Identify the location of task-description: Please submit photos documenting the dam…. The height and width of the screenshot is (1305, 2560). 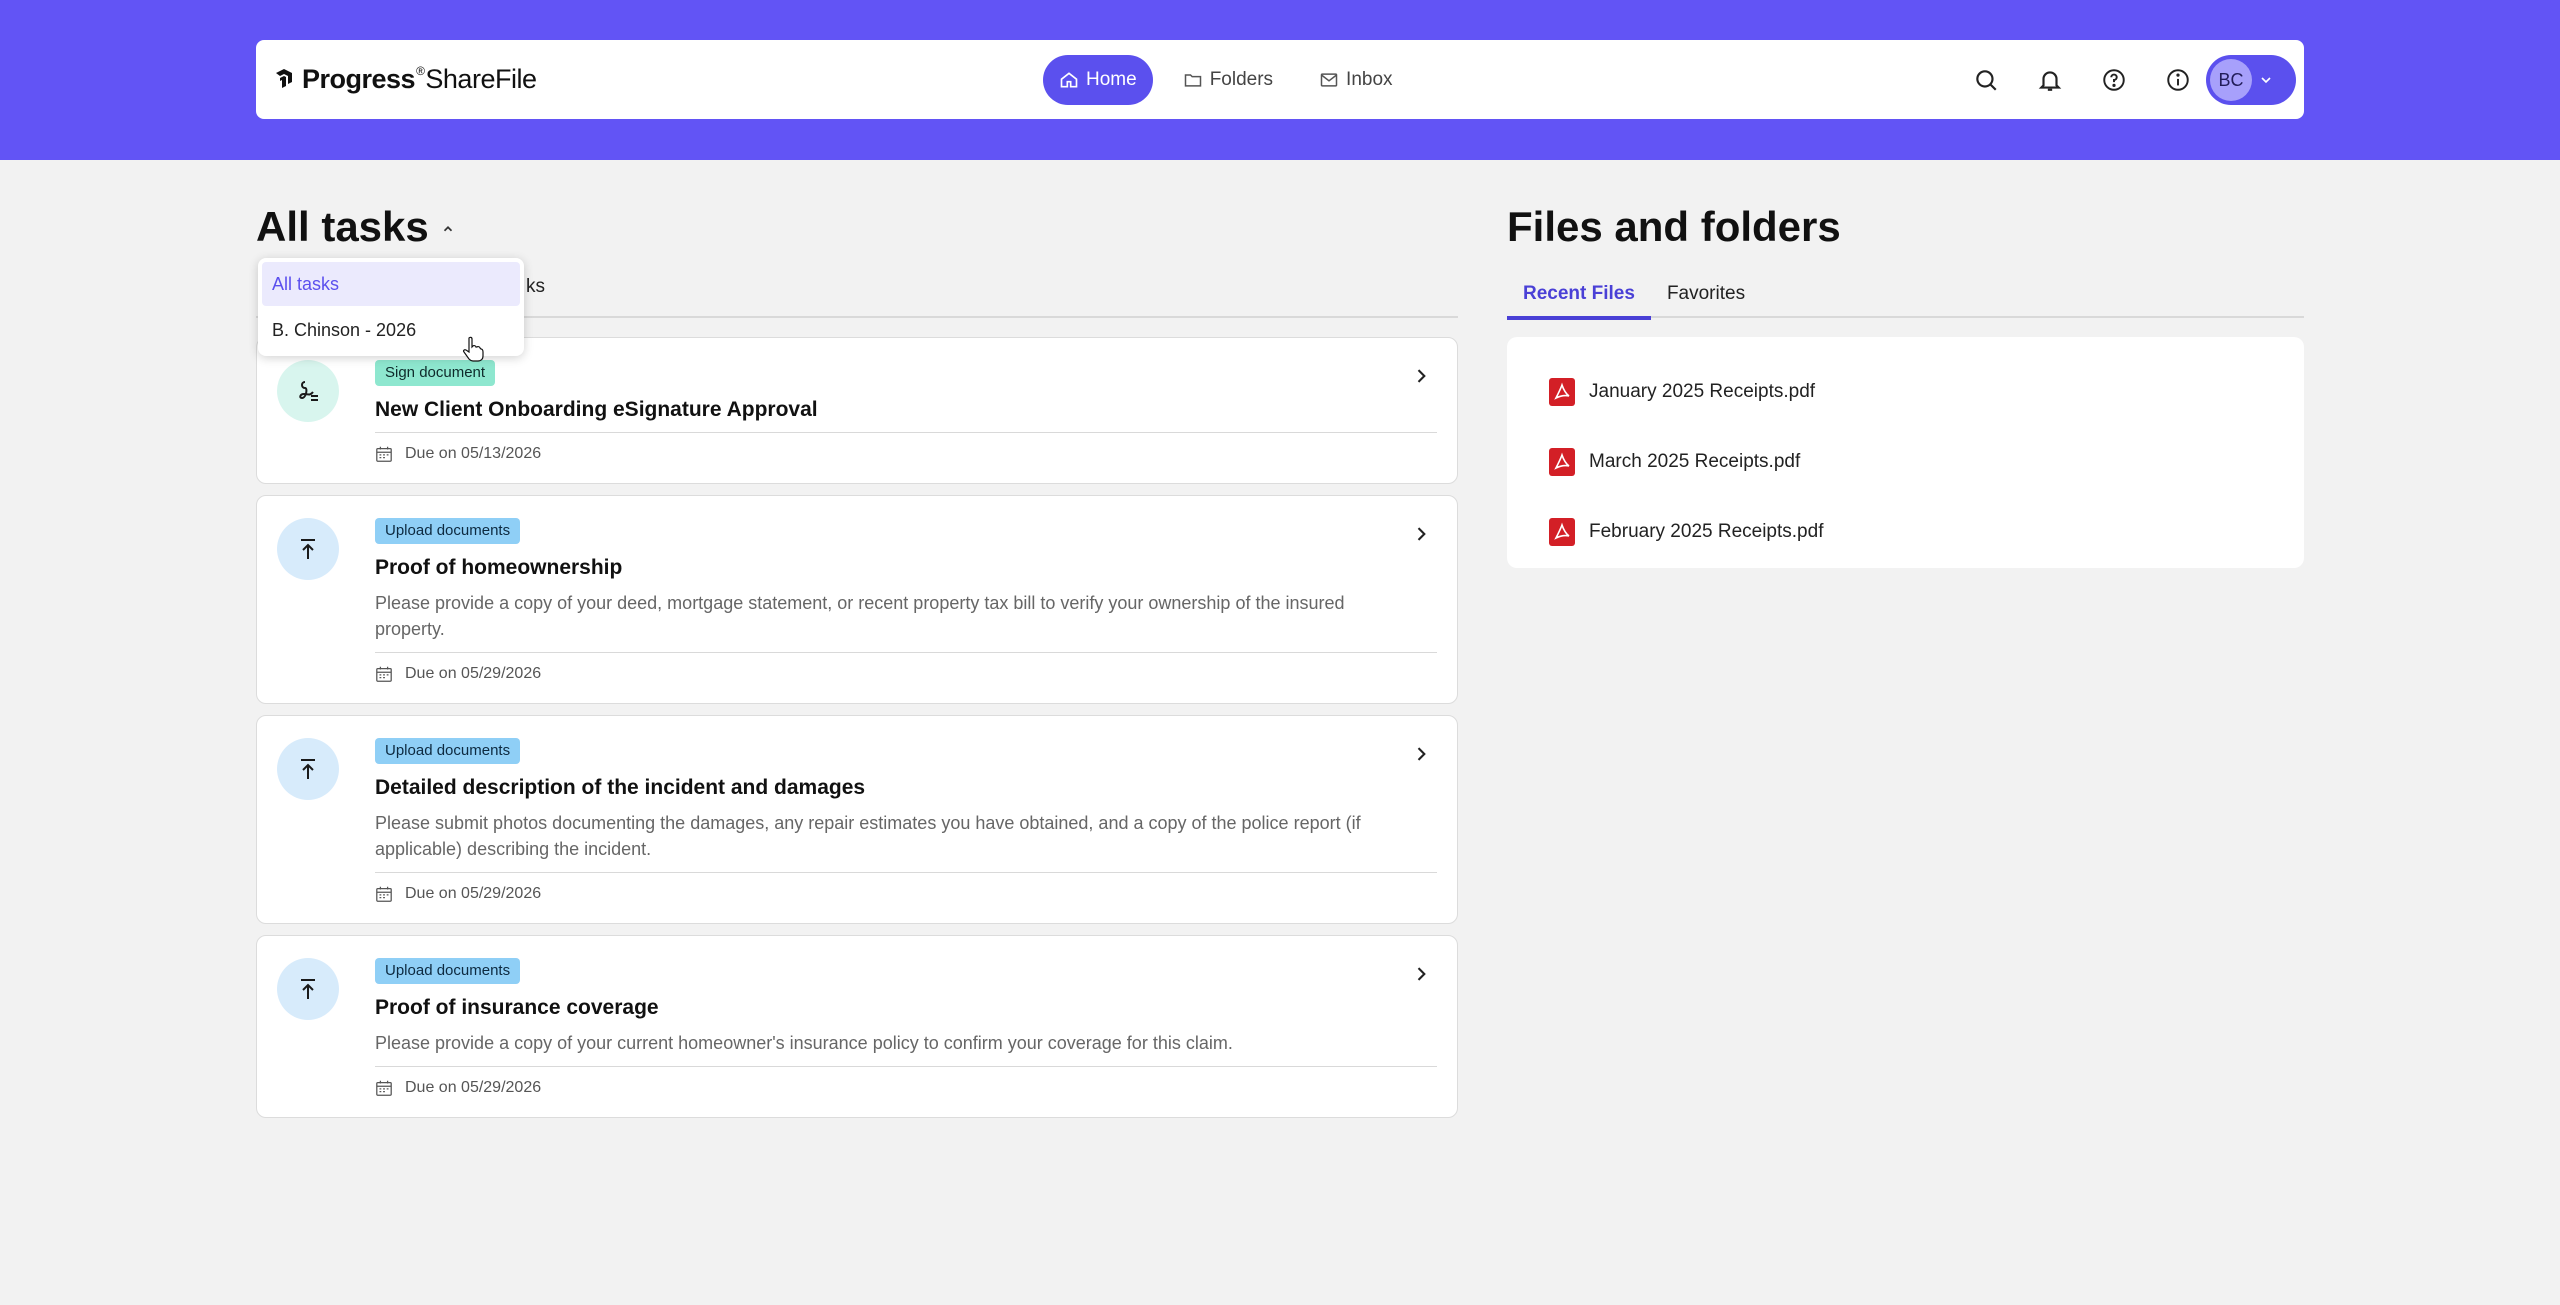
(868, 836).